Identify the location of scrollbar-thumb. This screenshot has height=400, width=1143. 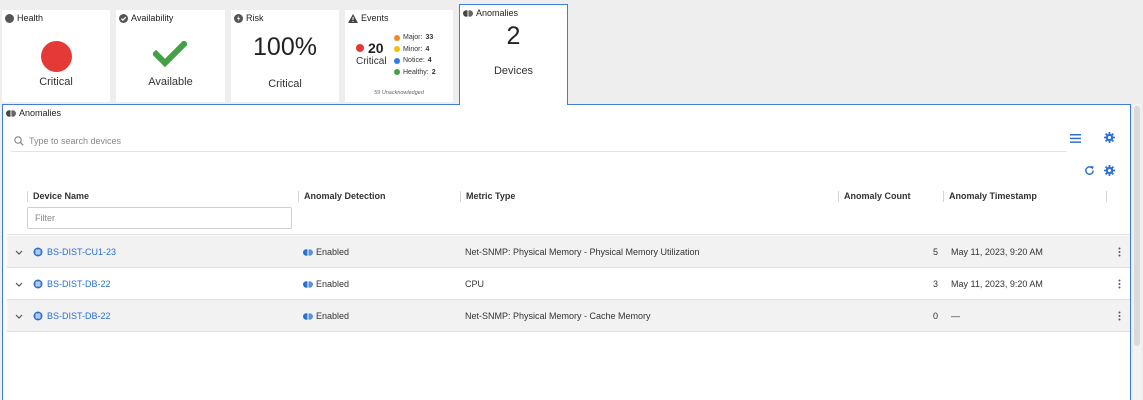
(1137, 226).